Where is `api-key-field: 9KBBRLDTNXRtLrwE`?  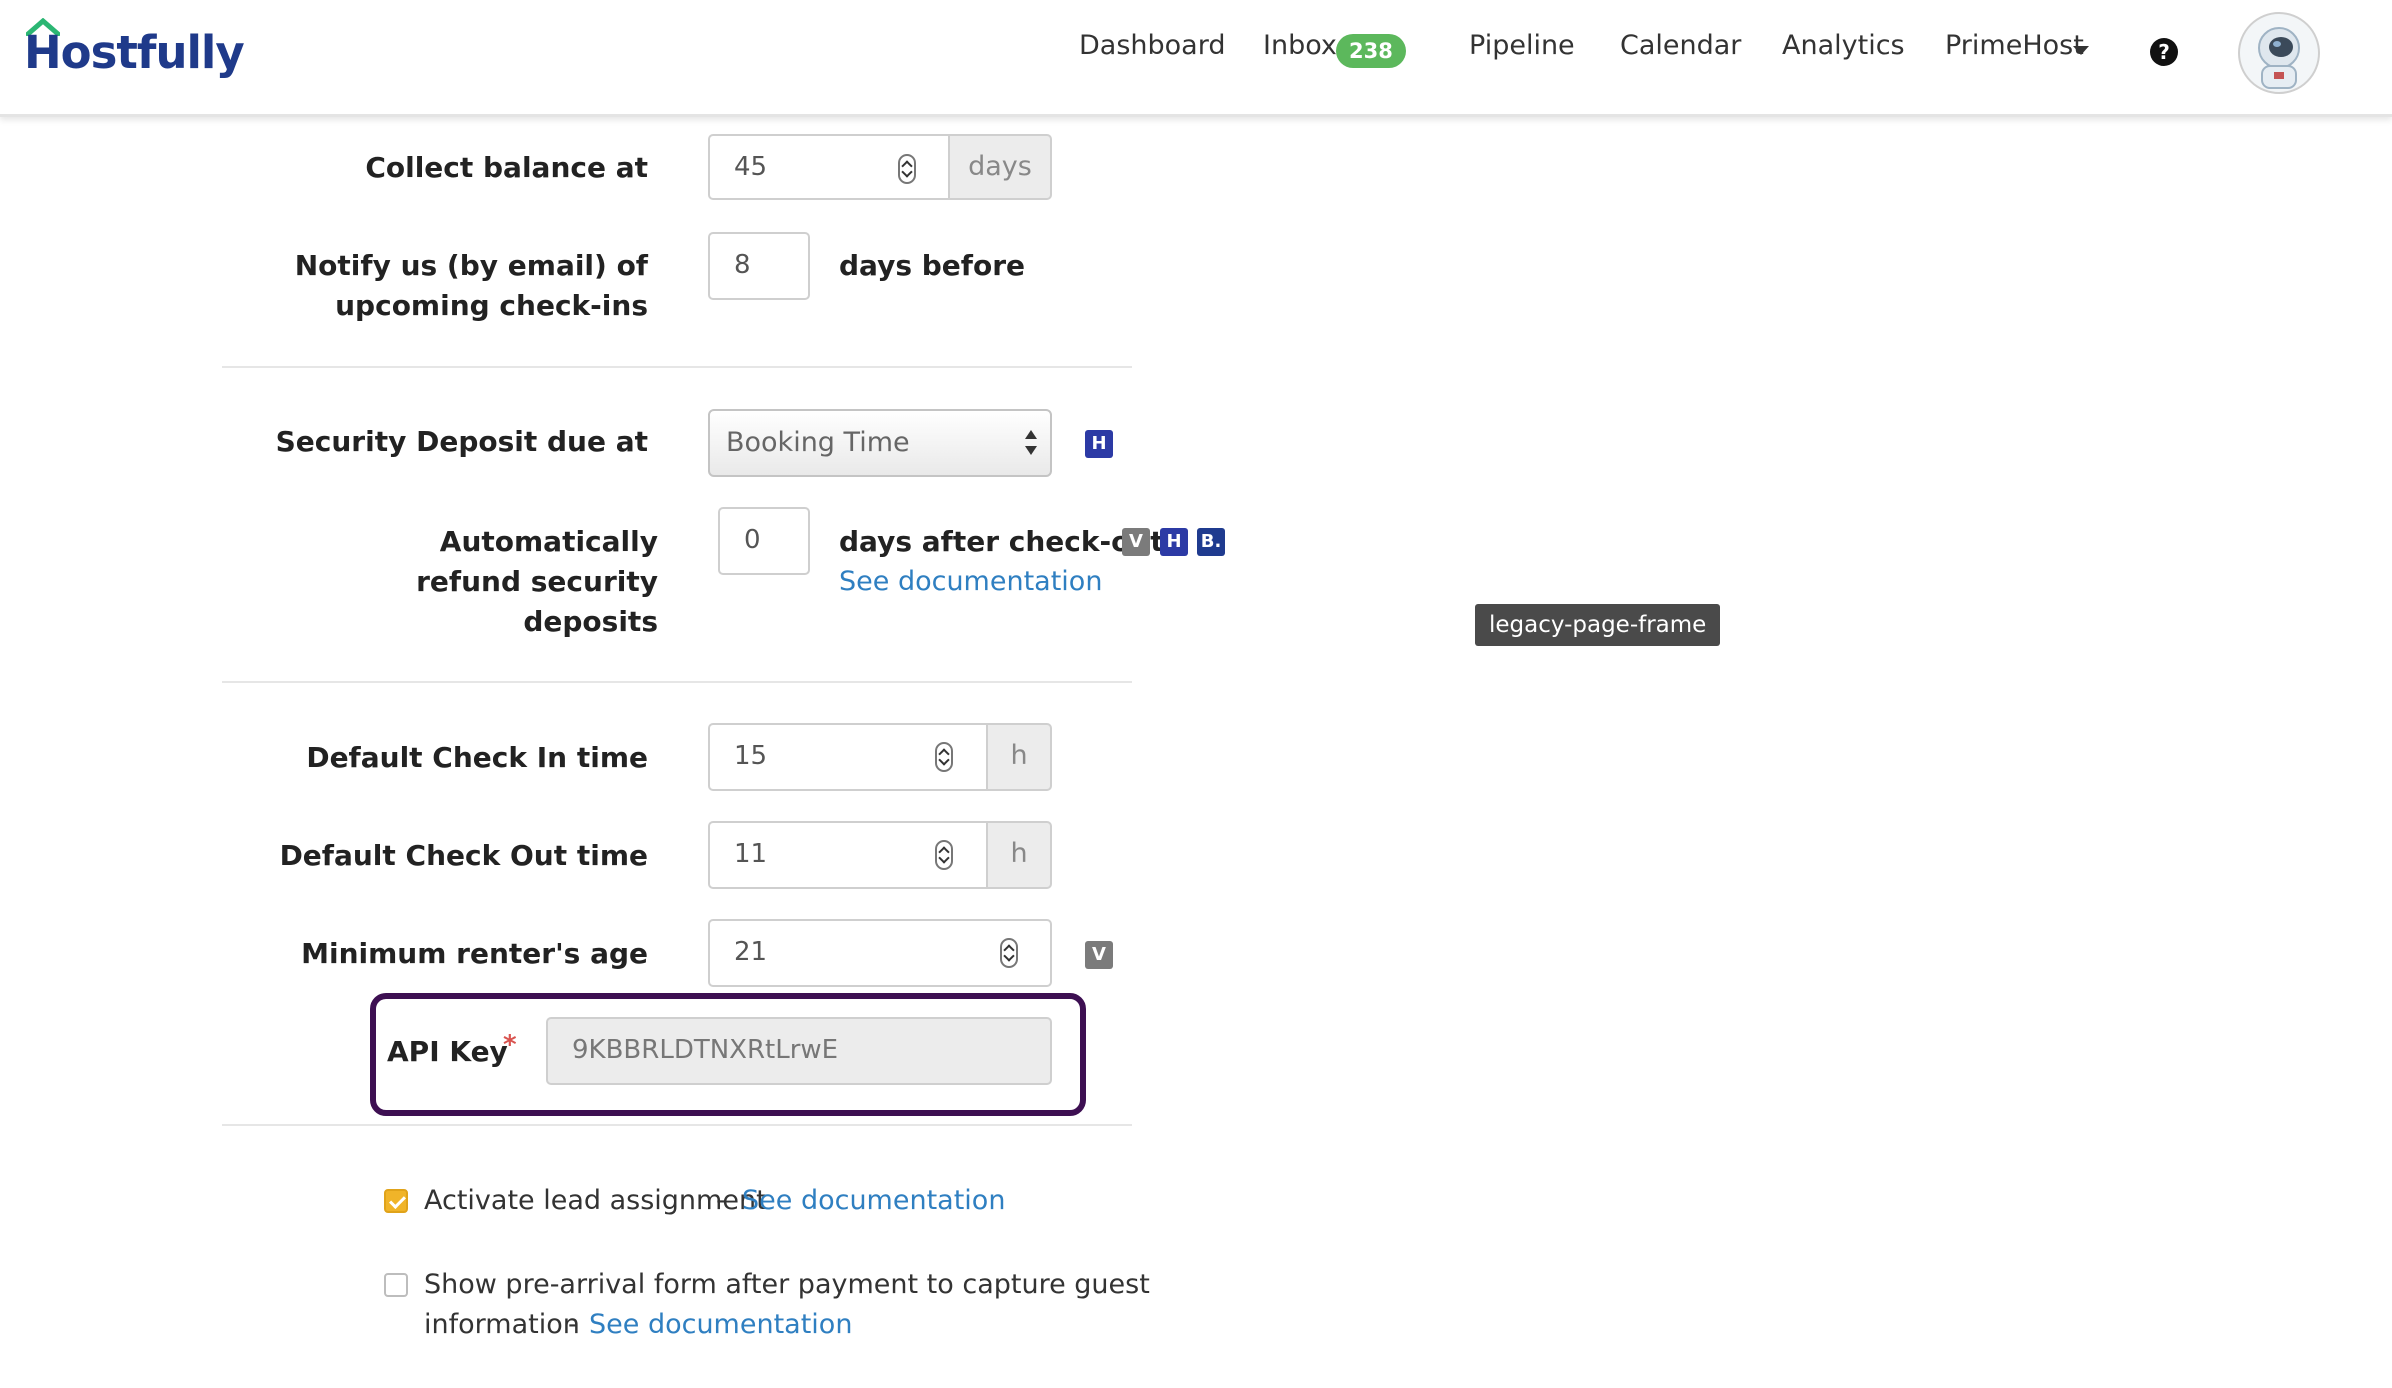
api-key-field: 9KBBRLDTNXRtLrwE is located at coordinates (799, 1051).